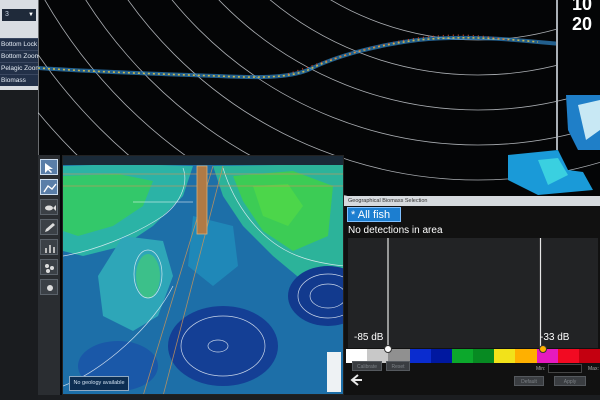 The image size is (600, 400). I want to click on menu-item-bottom-lock: Bottom Lock, so click(19, 44).